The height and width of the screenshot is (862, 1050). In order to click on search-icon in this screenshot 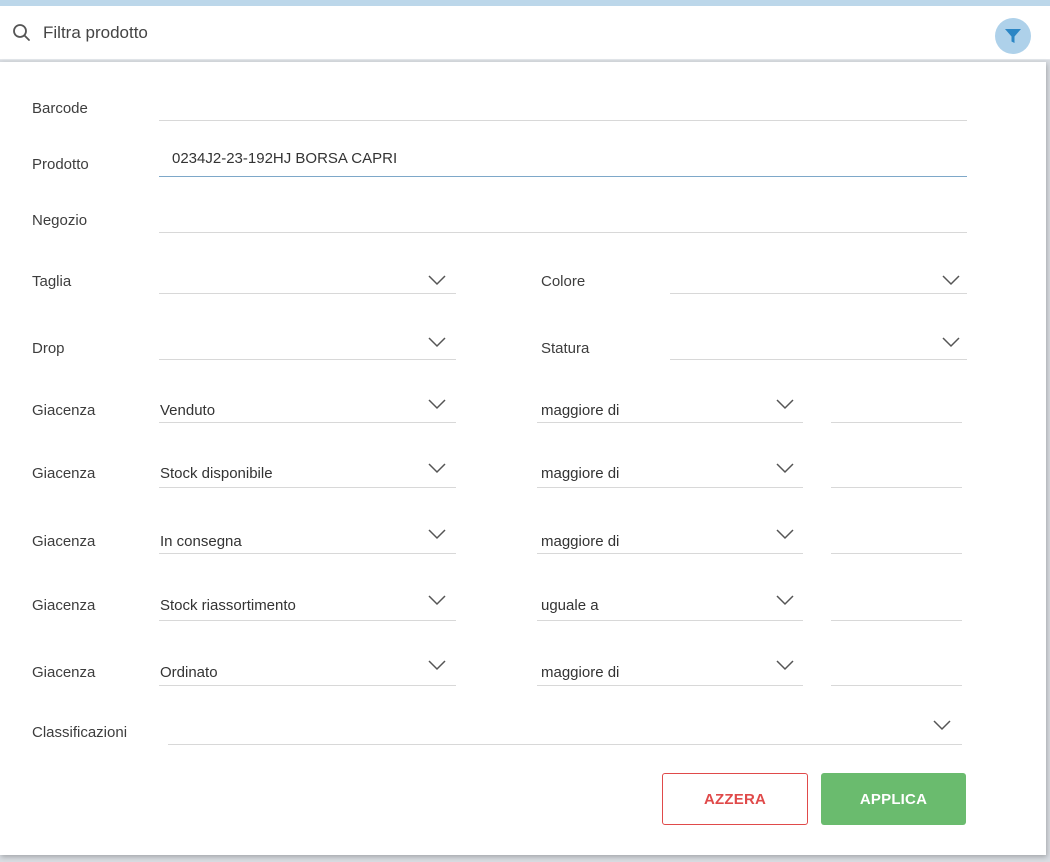, I will do `click(21, 32)`.